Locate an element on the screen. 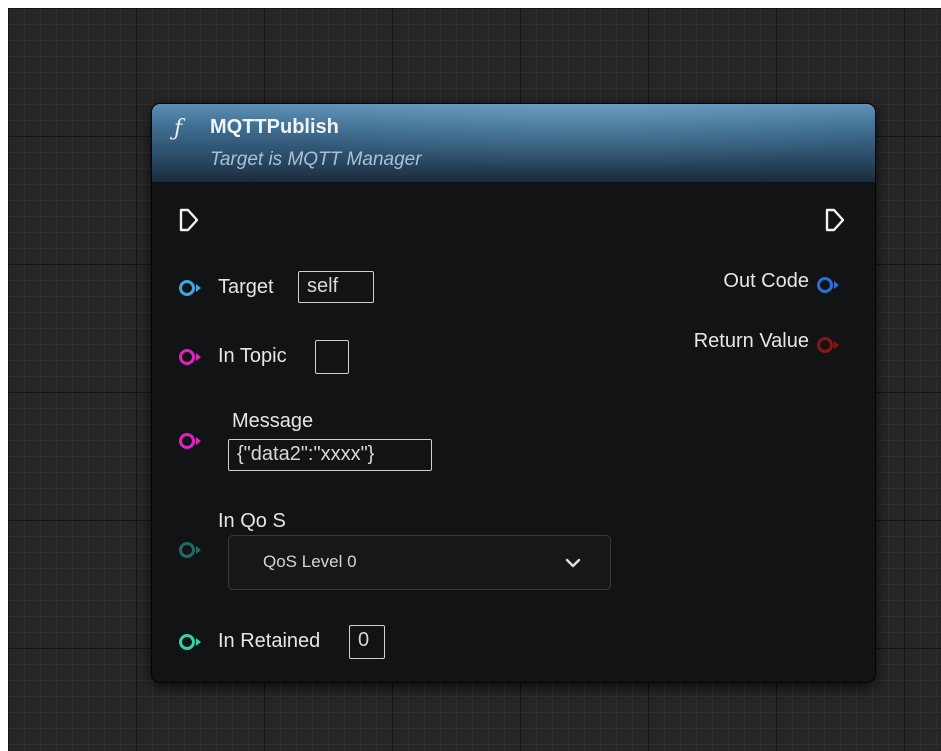 The width and height of the screenshot is (941, 751). message-pin-icon is located at coordinates (191, 441).